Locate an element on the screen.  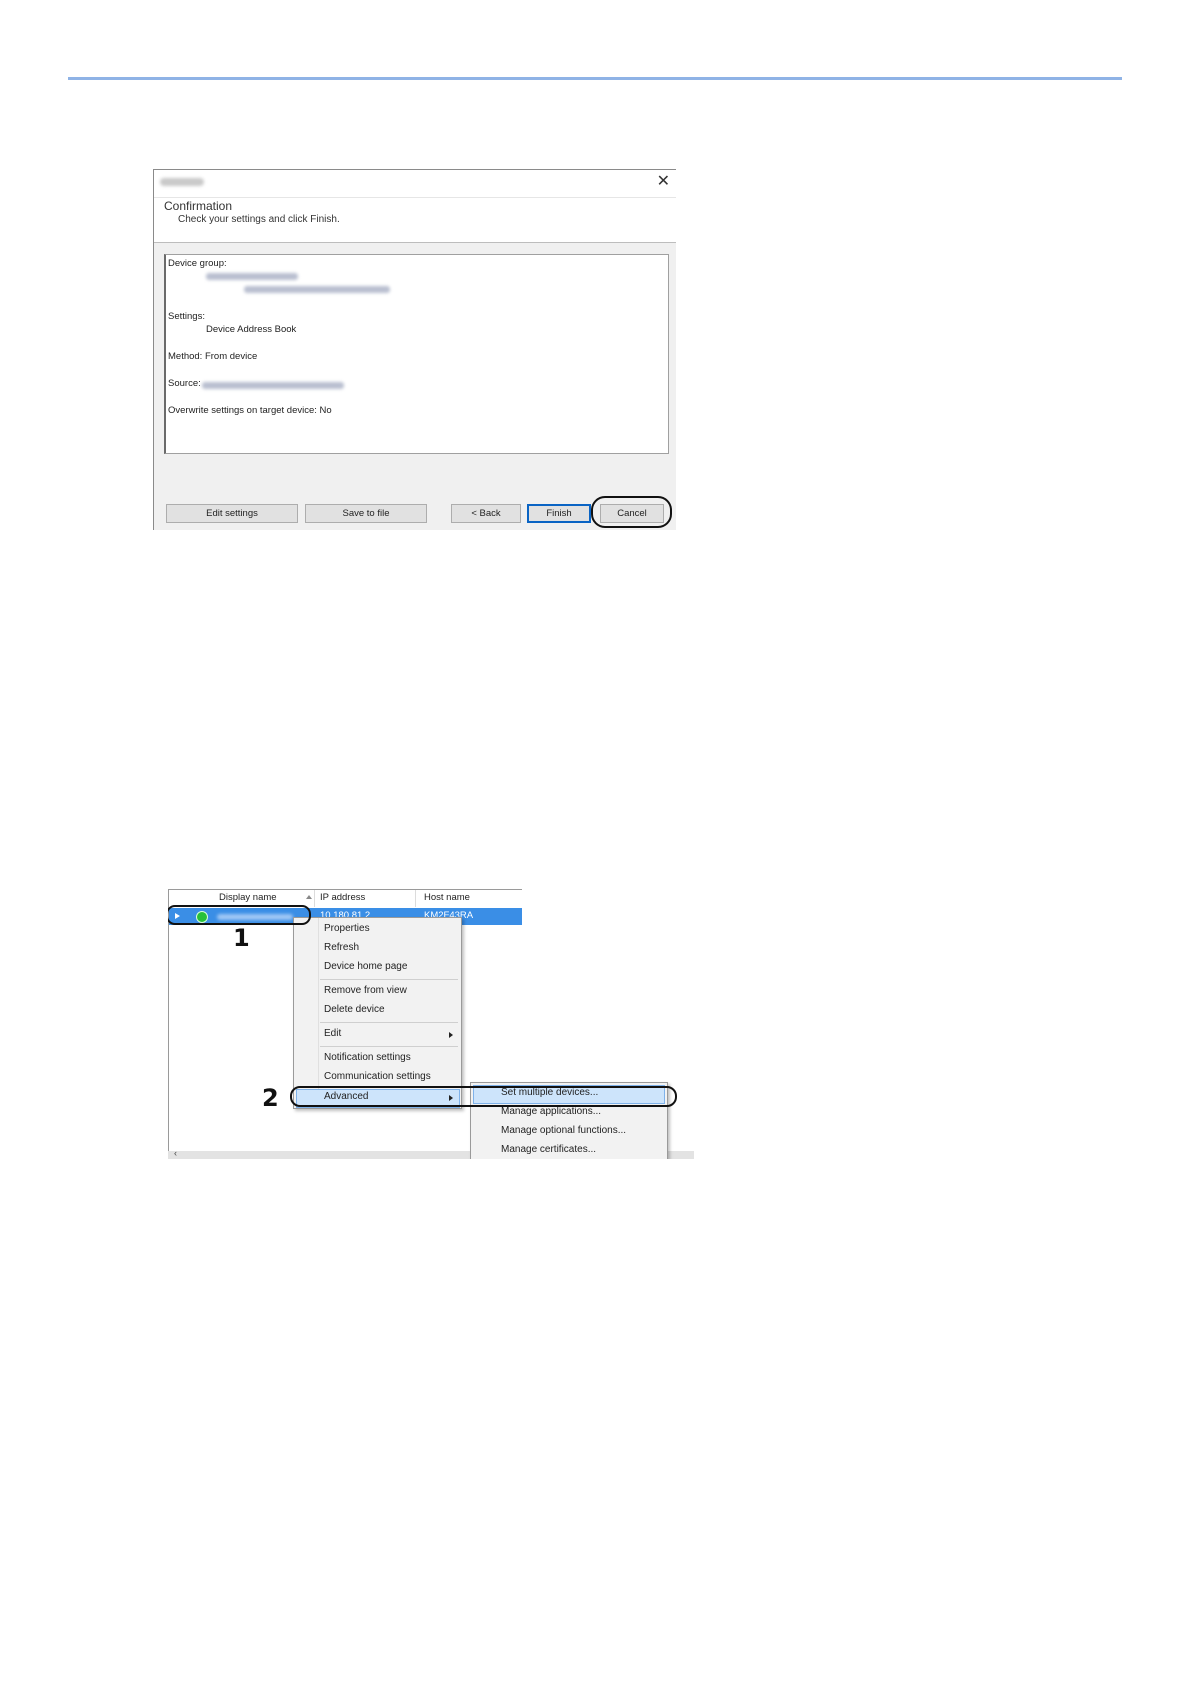
edit-settings-button: Edit settings is located at coordinates (232, 513).